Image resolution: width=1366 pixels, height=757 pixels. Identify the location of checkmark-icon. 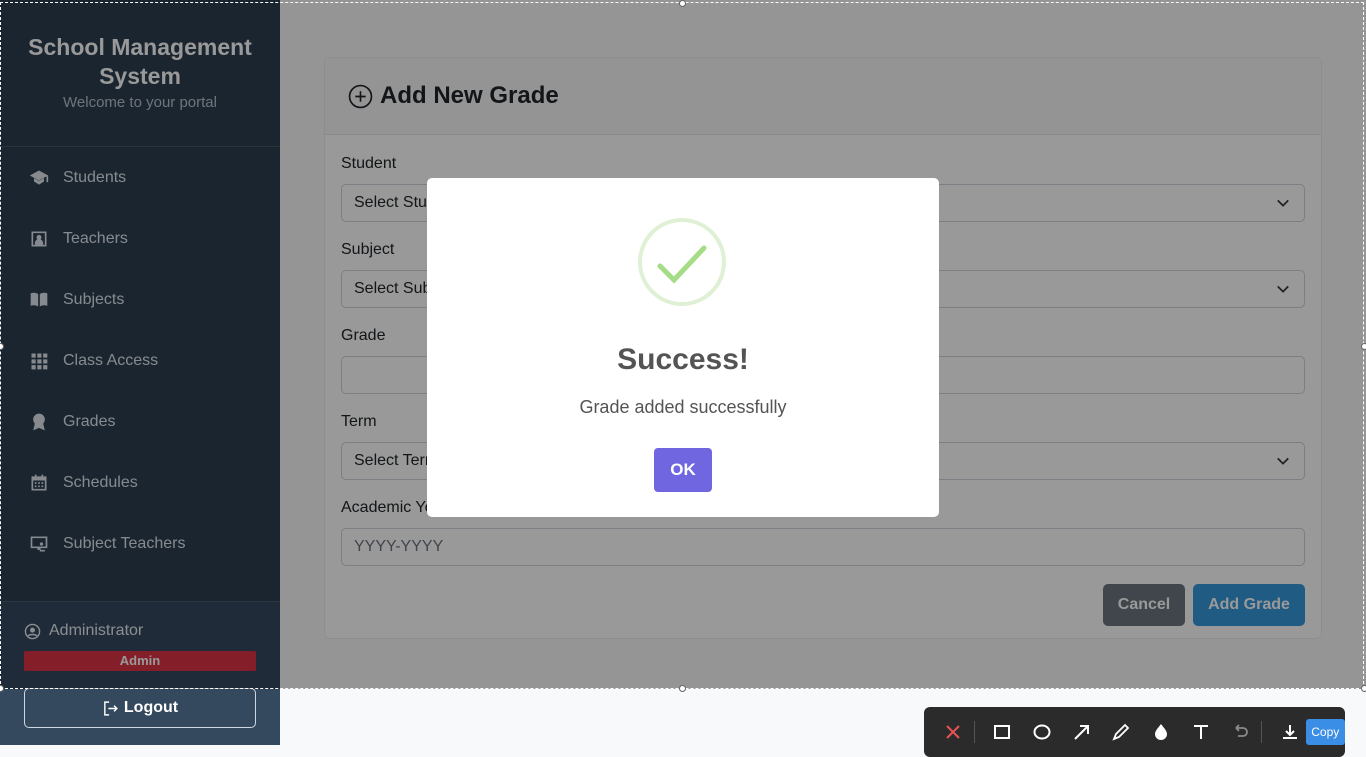
(682, 264).